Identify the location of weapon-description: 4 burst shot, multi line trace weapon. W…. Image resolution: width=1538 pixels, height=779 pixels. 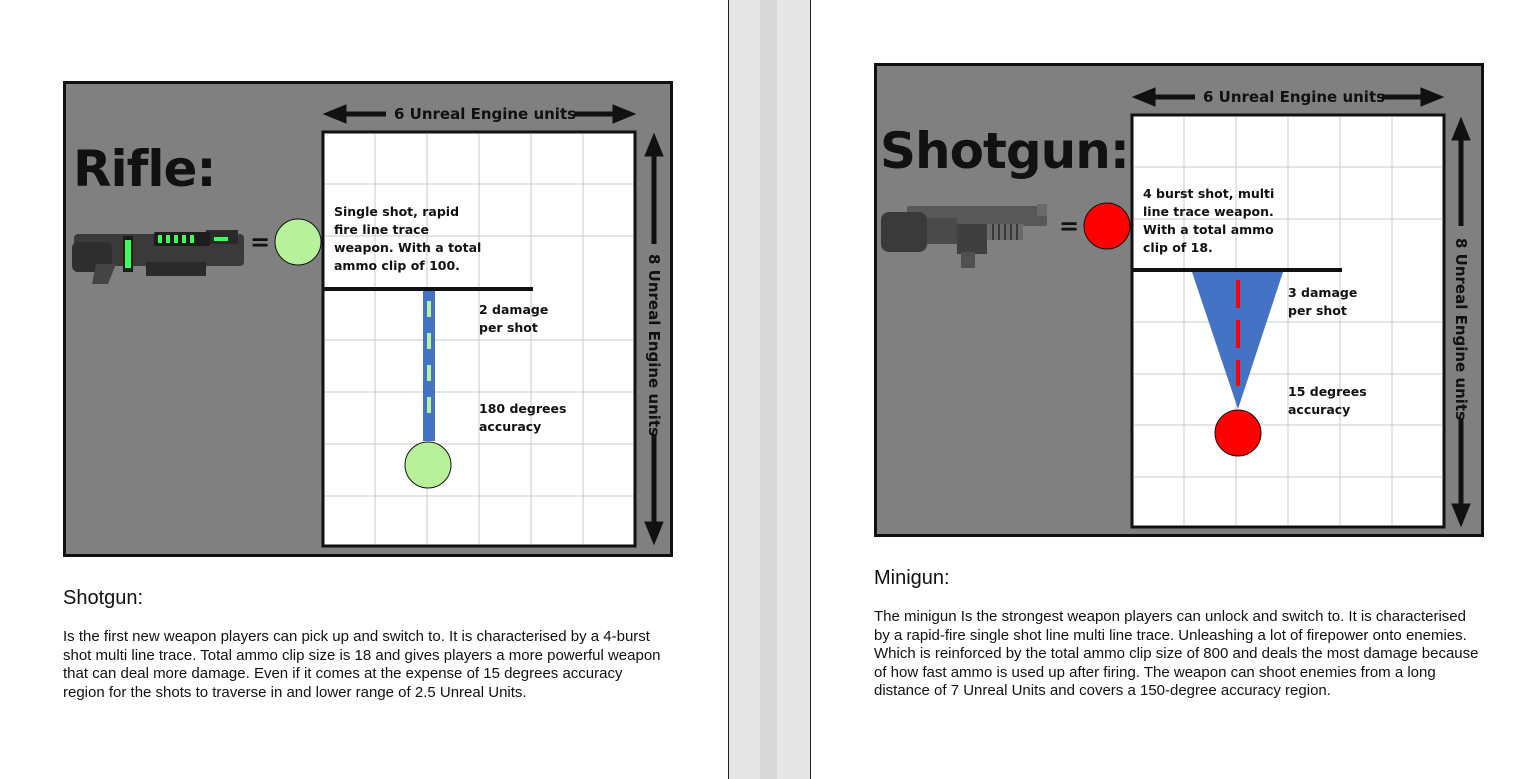
(1209, 220).